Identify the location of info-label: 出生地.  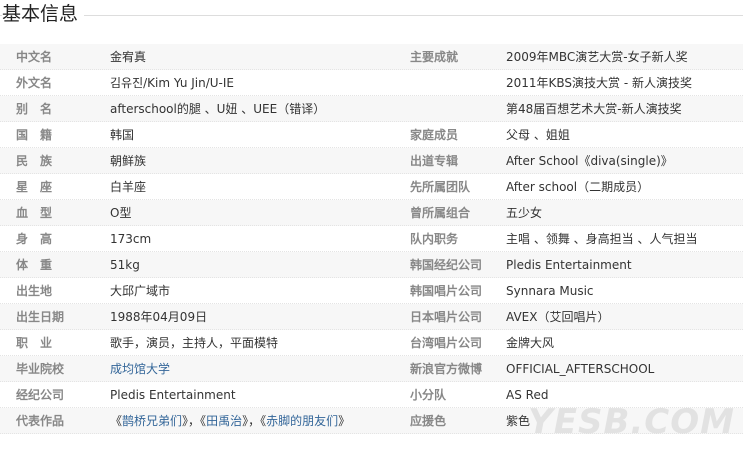
(34, 291).